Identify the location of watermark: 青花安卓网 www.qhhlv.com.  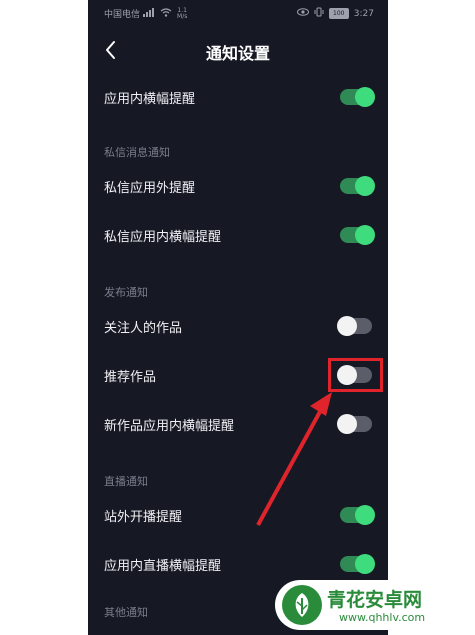
(371, 605).